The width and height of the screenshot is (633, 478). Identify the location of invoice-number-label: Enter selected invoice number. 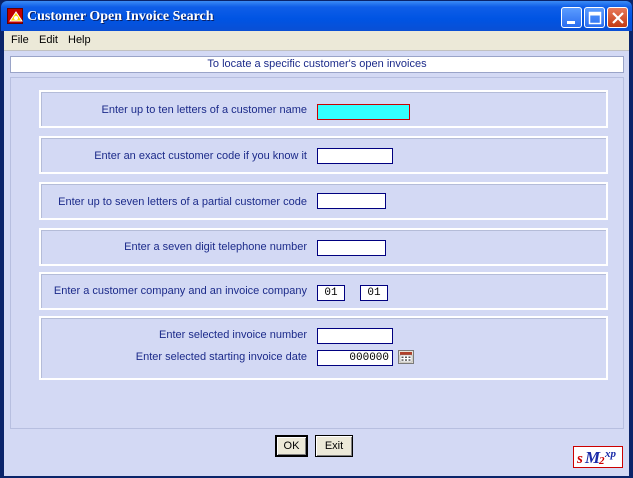
(233, 335).